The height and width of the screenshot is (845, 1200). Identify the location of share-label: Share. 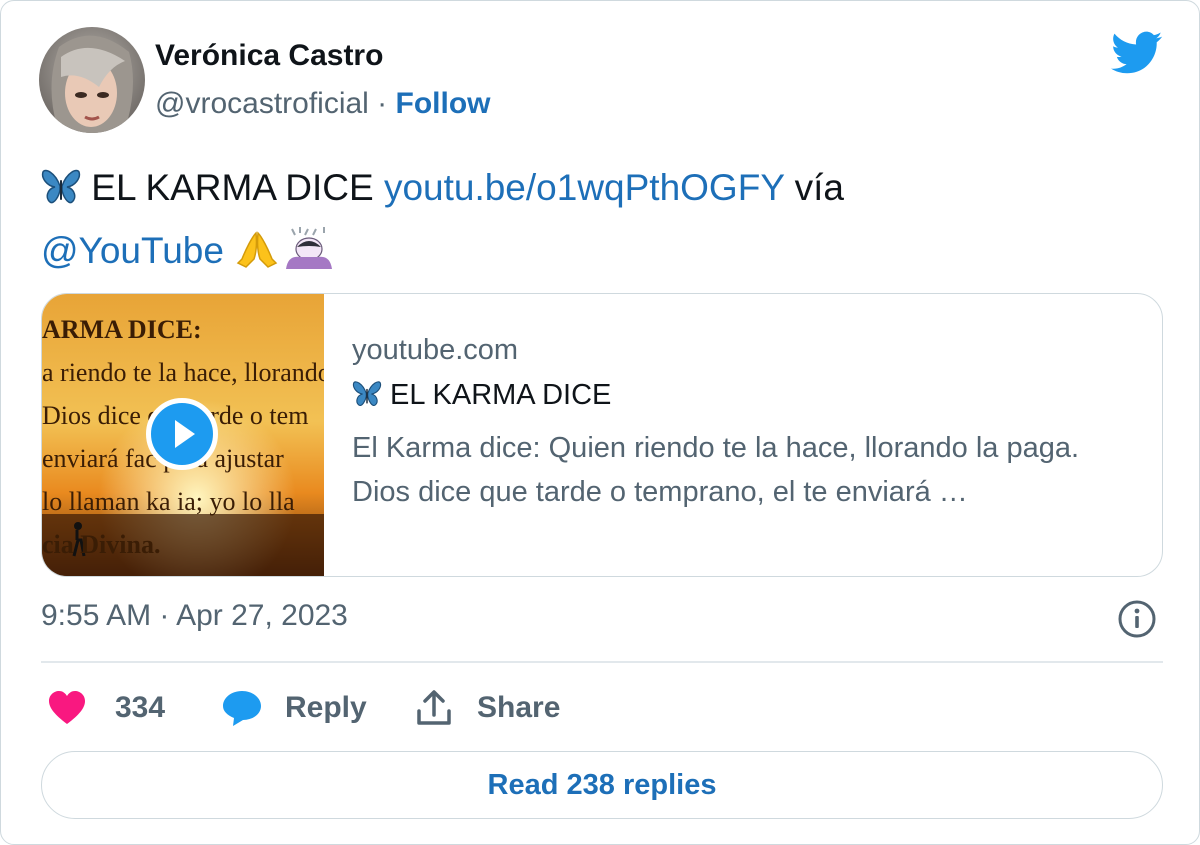
(519, 707).